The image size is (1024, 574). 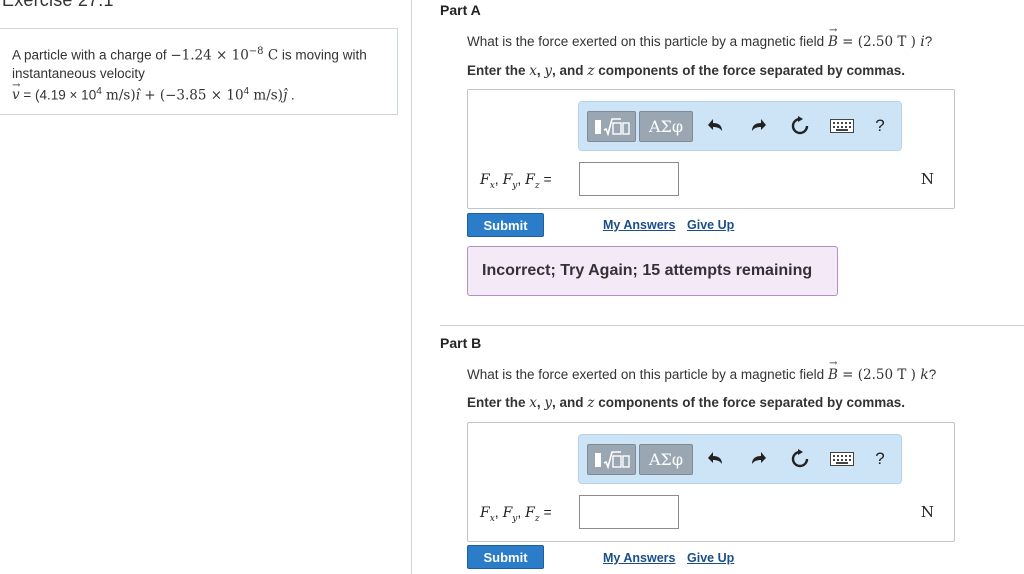 I want to click on part-b-my-answers-link: My Answers, so click(x=639, y=558).